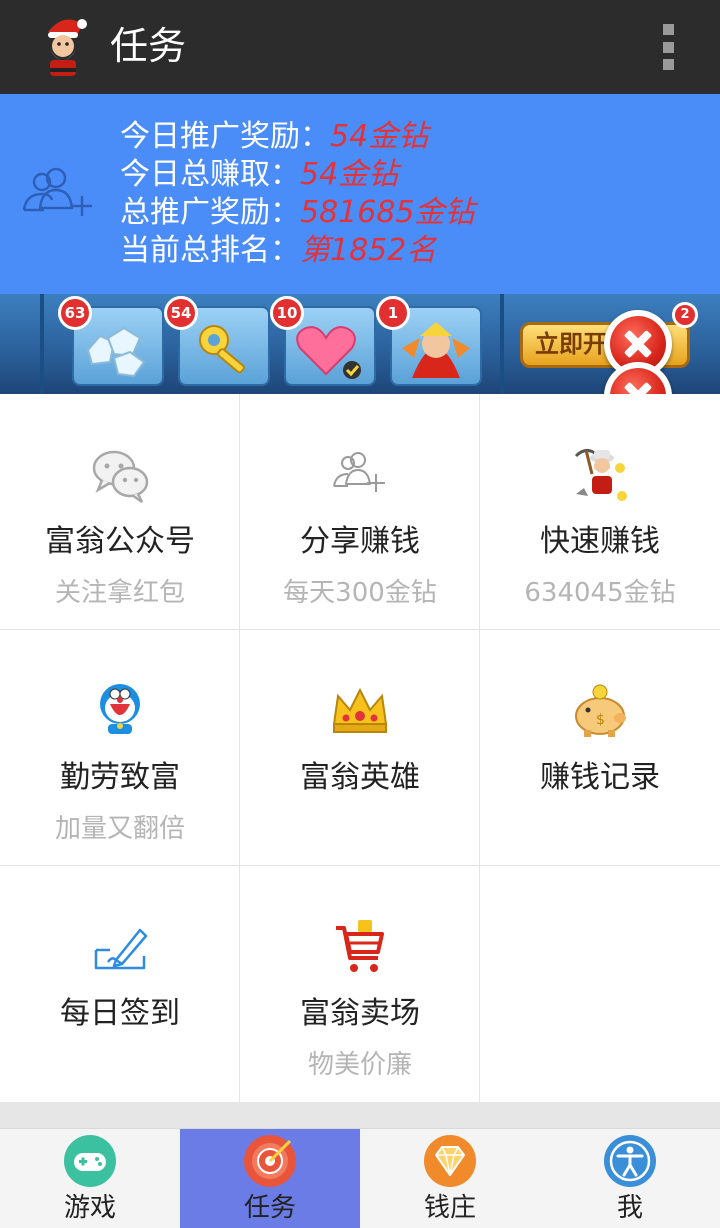 Image resolution: width=720 pixels, height=1228 pixels. I want to click on grid-item-title: 每日签到, so click(120, 1013).